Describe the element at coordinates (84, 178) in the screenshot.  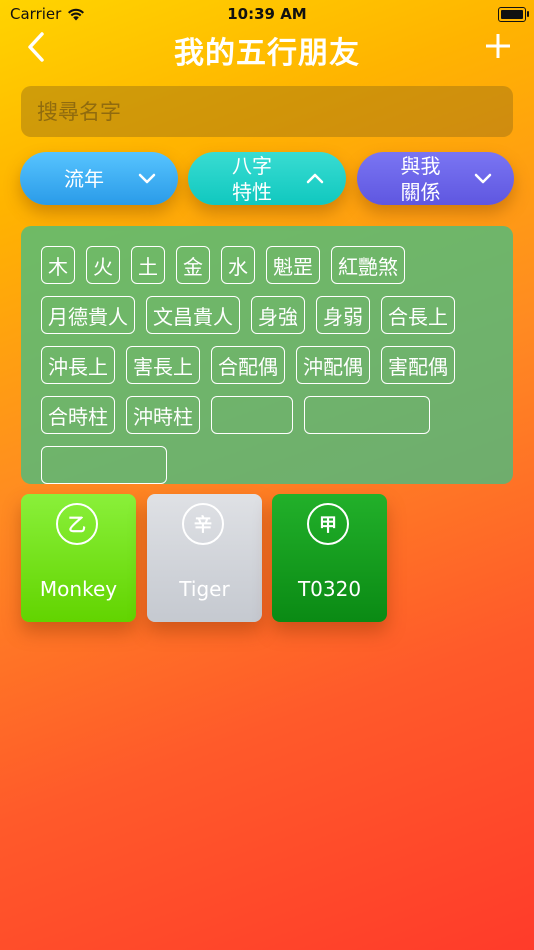
I see `filter-label: 流年` at that location.